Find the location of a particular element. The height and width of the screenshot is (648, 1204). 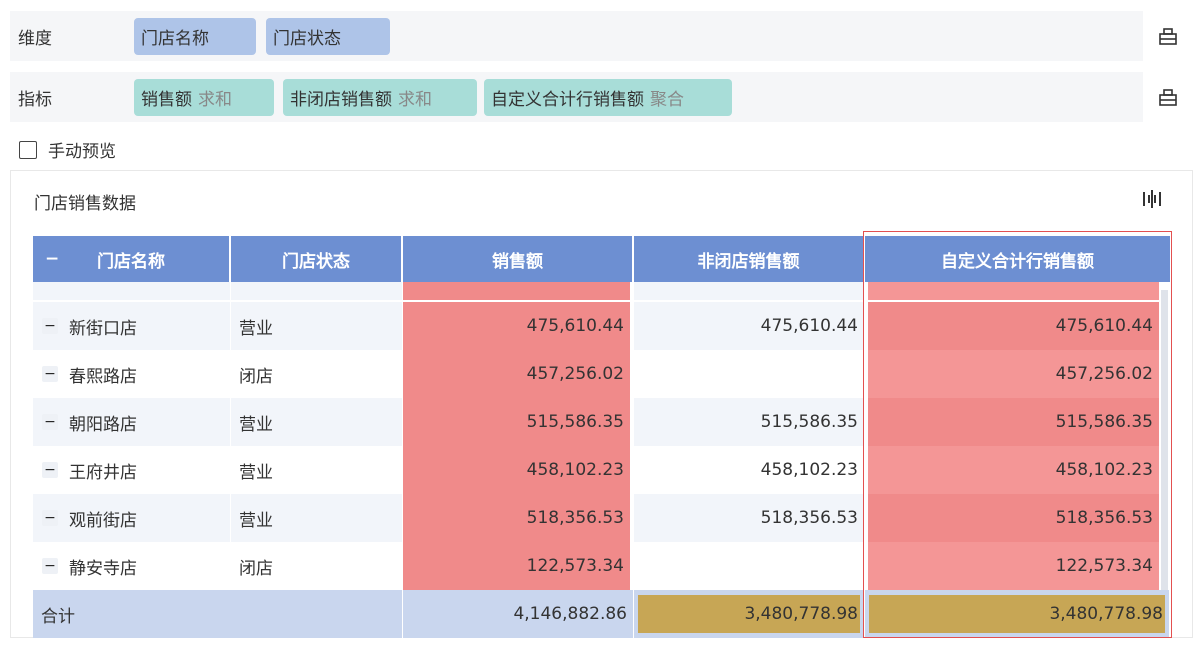

header-label: 非闭店销售额 is located at coordinates (748, 261).